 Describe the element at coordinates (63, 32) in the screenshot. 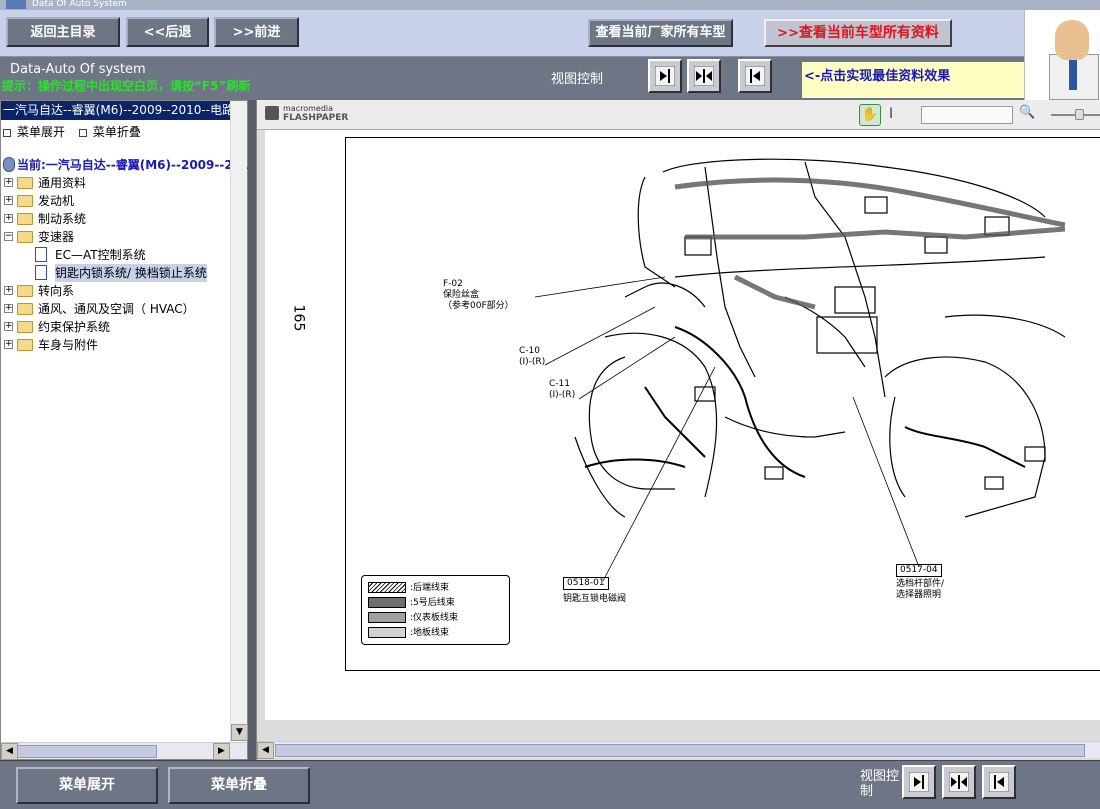

I see `main-menu-button: 返回主目录` at that location.